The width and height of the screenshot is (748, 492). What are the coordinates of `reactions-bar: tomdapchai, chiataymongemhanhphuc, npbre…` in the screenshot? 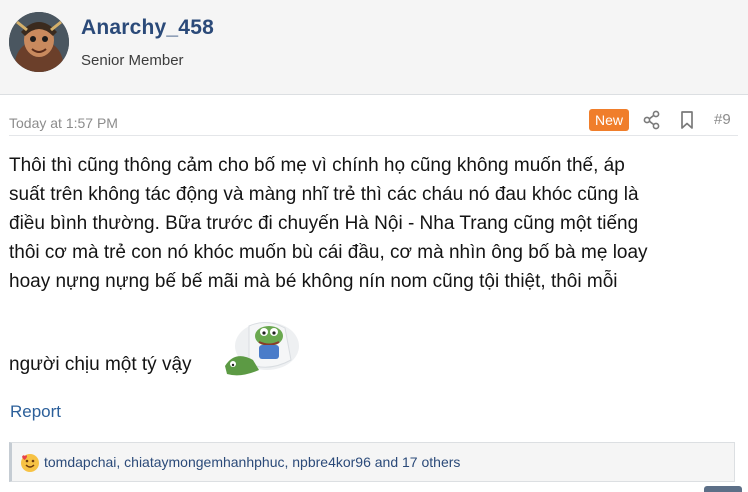 It's located at (372, 462).